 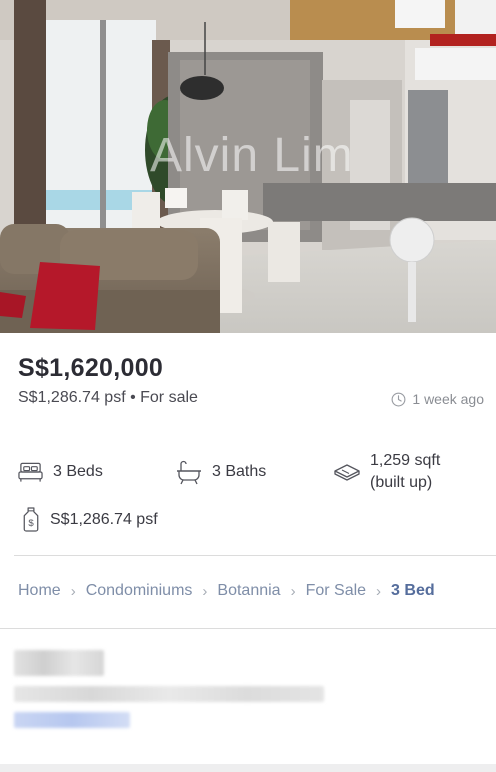 I want to click on bed-icon, so click(x=30, y=472).